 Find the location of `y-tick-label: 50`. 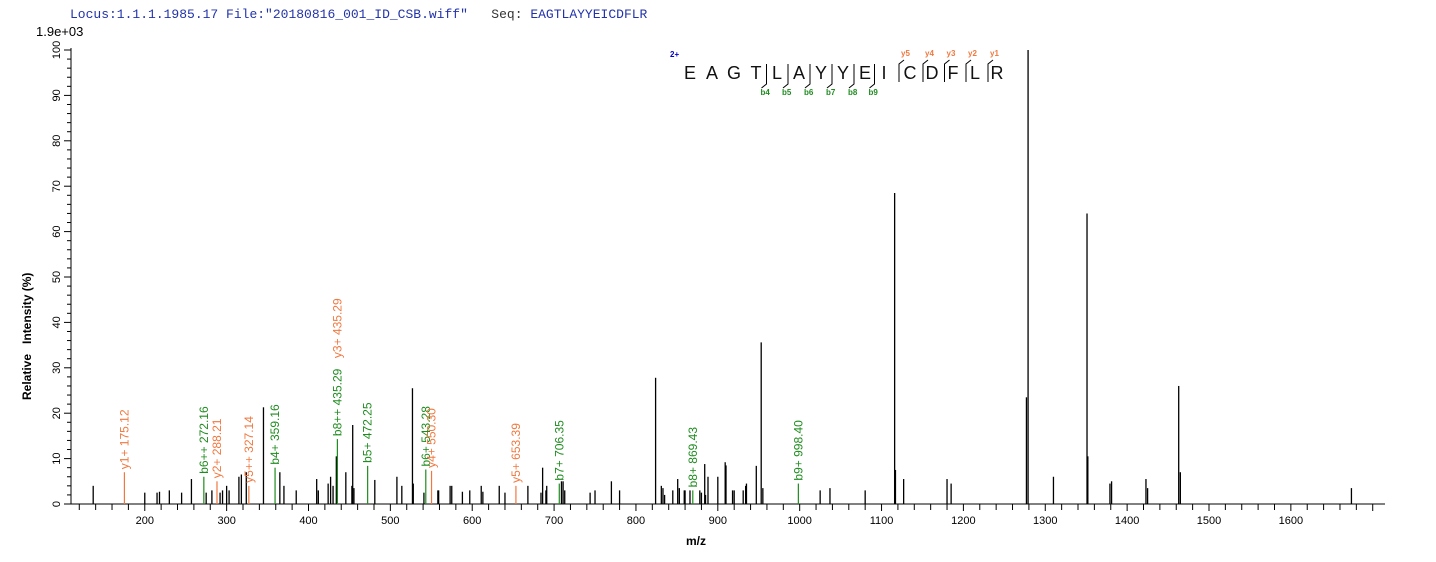

y-tick-label: 50 is located at coordinates (57, 277).